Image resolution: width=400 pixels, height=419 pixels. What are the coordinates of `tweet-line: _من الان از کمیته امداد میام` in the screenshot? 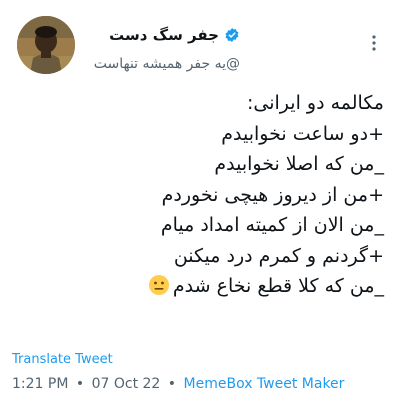 It's located at (272, 225).